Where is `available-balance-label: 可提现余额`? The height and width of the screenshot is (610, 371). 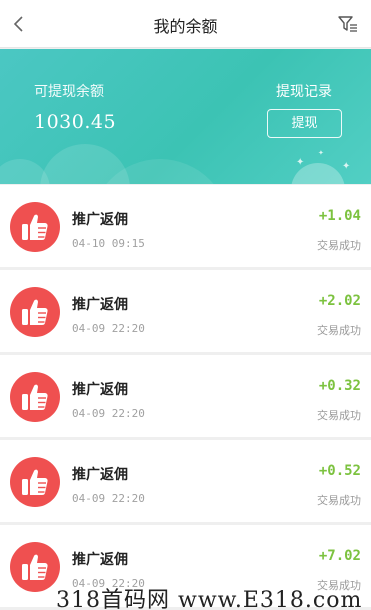 available-balance-label: 可提现余额 is located at coordinates (69, 92).